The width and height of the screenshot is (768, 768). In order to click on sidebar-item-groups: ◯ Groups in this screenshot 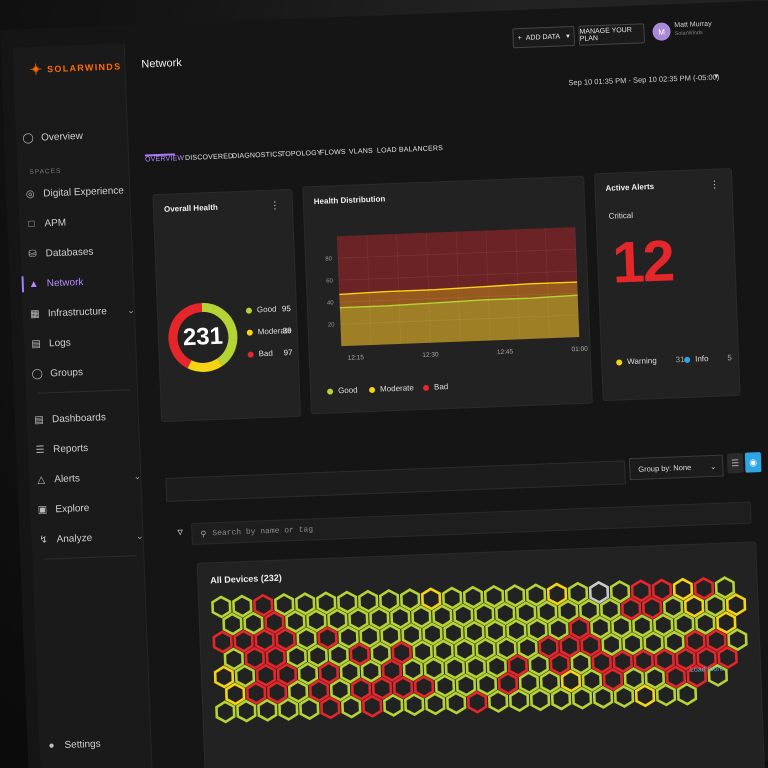, I will do `click(85, 372)`.